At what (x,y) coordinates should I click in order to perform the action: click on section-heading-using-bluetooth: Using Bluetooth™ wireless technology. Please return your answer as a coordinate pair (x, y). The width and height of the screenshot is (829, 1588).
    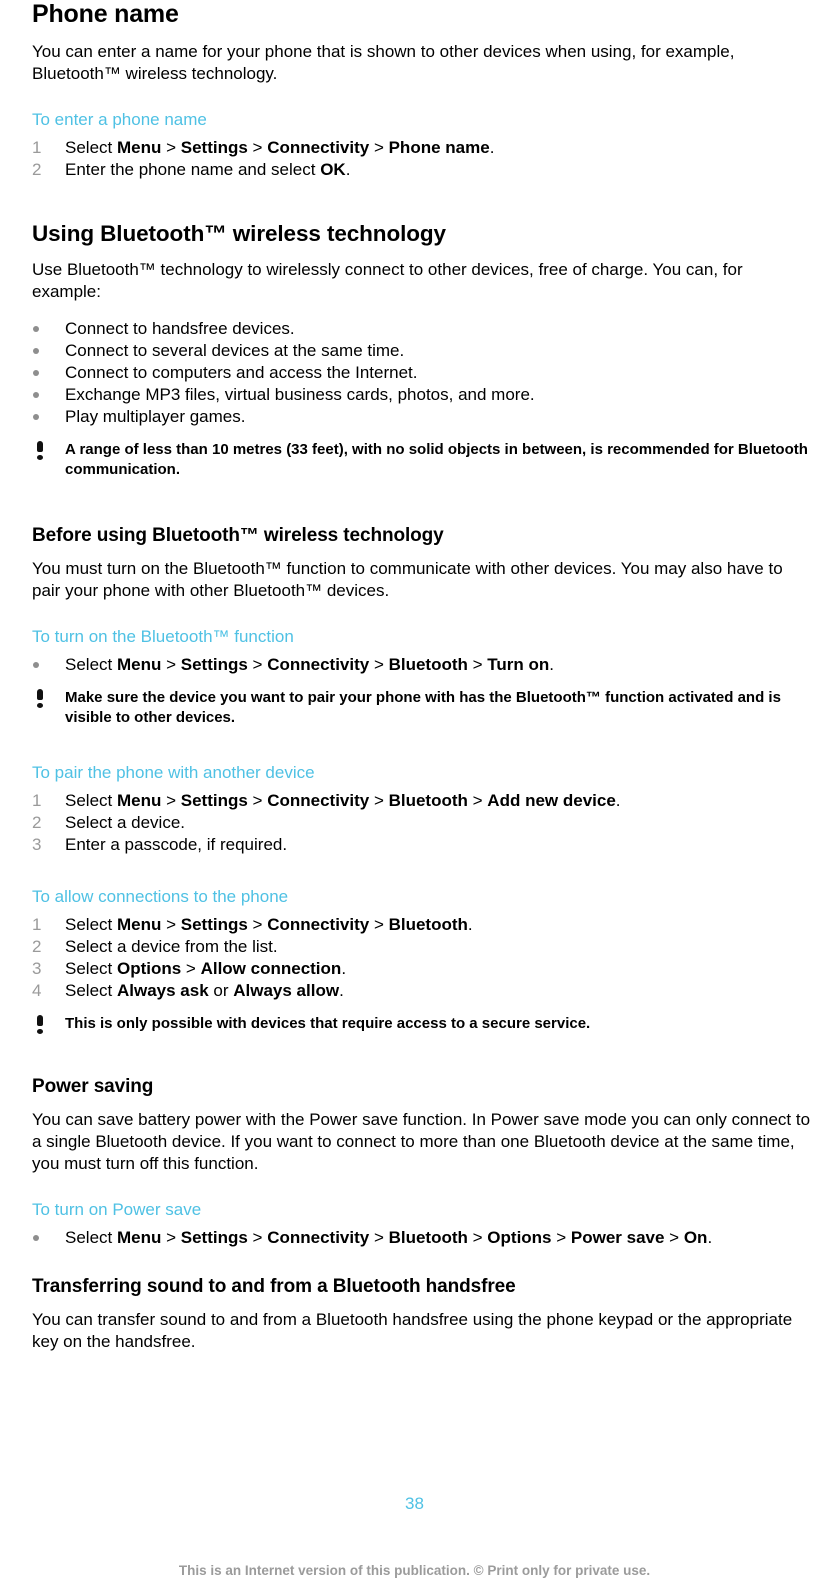
    Looking at the image, I should click on (239, 233).